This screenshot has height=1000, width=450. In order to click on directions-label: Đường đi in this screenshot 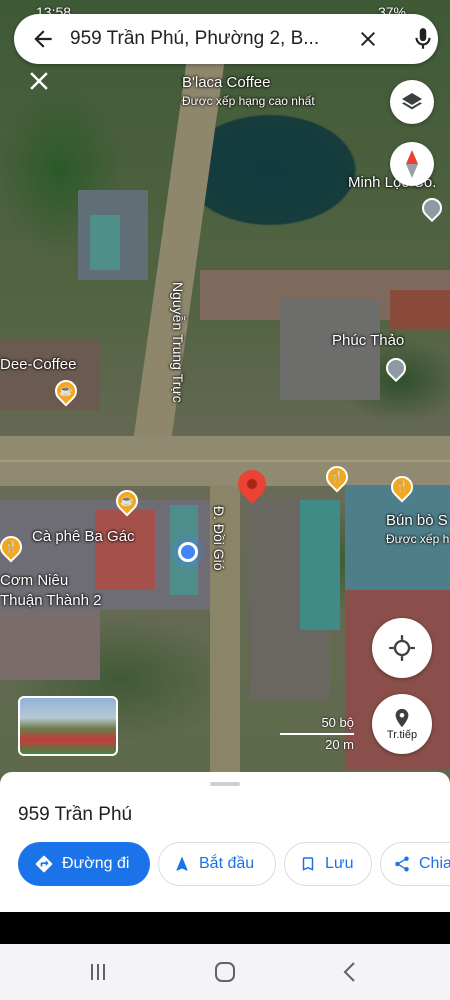, I will do `click(96, 863)`.